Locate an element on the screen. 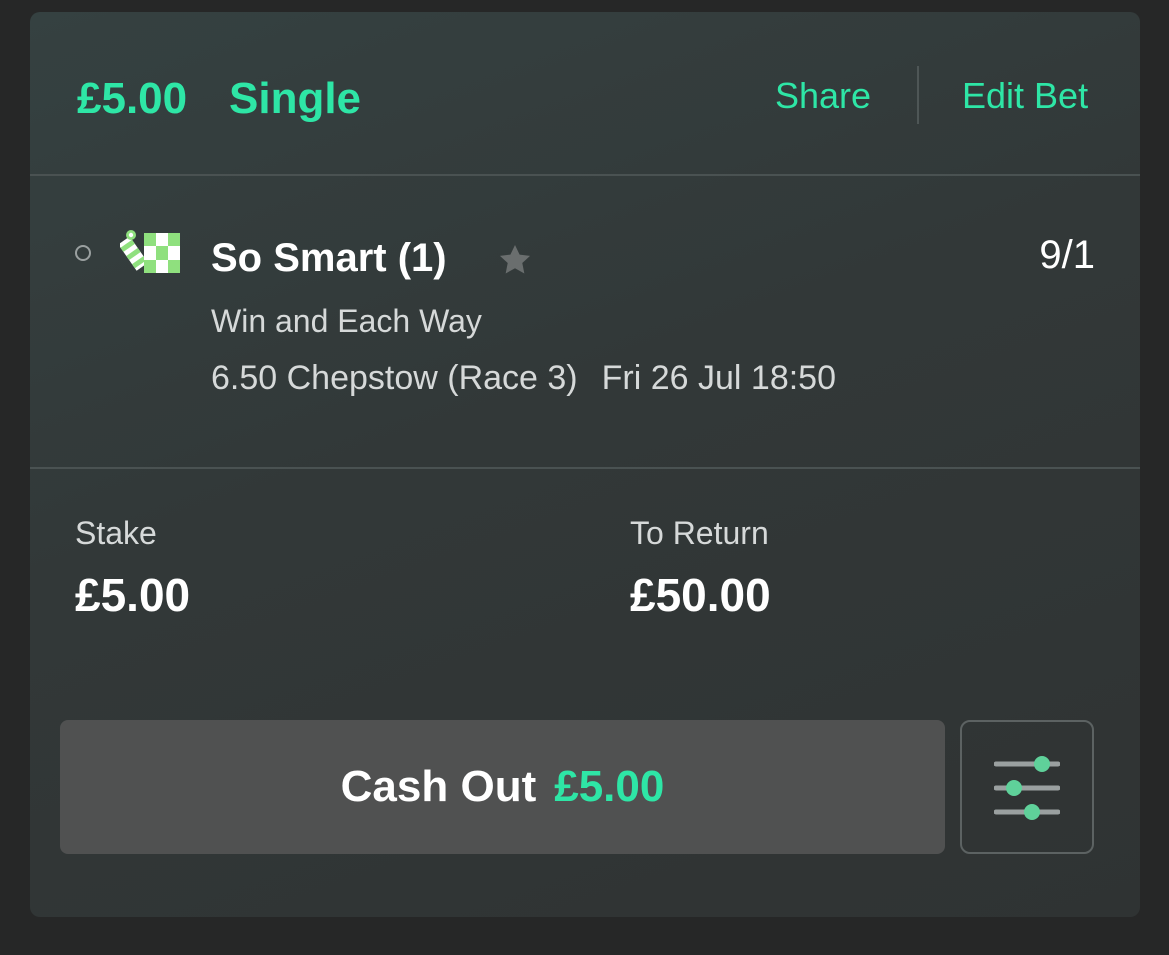 This screenshot has height=955, width=1169. cash-out-button: Cash Out £5.00 is located at coordinates (502, 787).